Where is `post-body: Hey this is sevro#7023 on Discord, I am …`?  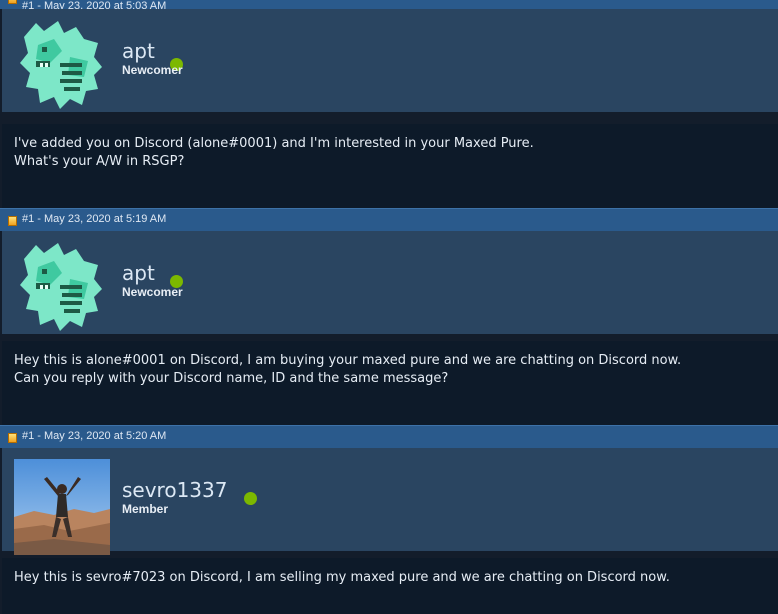 post-body: Hey this is sevro#7023 on Discord, I am … is located at coordinates (390, 586).